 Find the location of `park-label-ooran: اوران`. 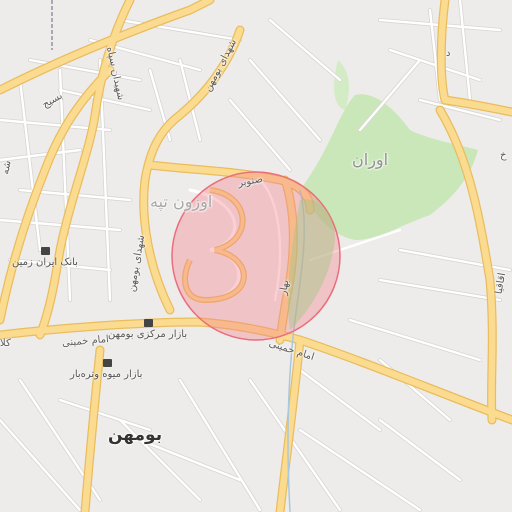

park-label-ooran: اوران is located at coordinates (370, 159).